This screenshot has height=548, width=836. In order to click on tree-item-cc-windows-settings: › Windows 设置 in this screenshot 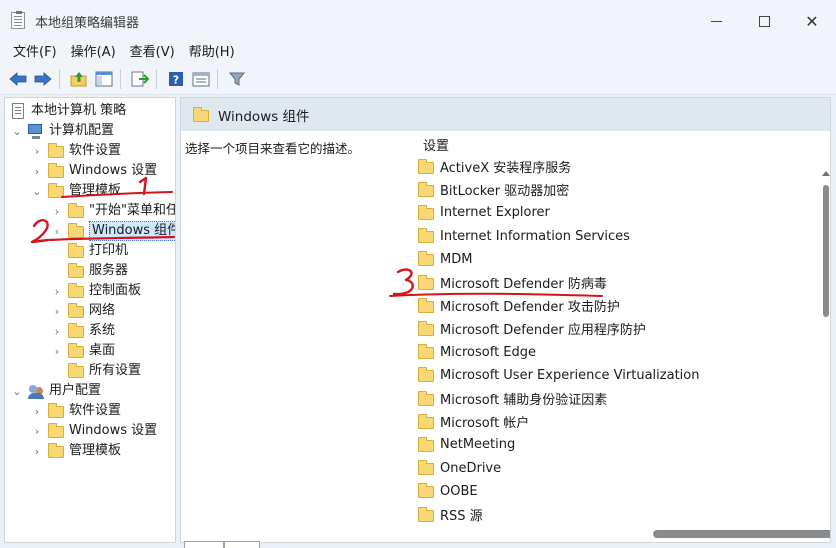, I will do `click(94, 171)`.